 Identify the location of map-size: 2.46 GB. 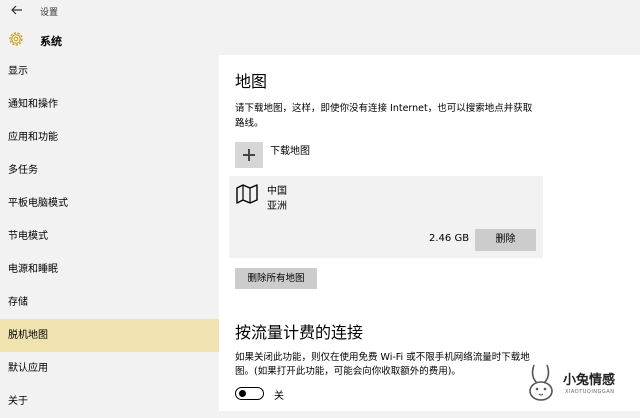
(449, 238).